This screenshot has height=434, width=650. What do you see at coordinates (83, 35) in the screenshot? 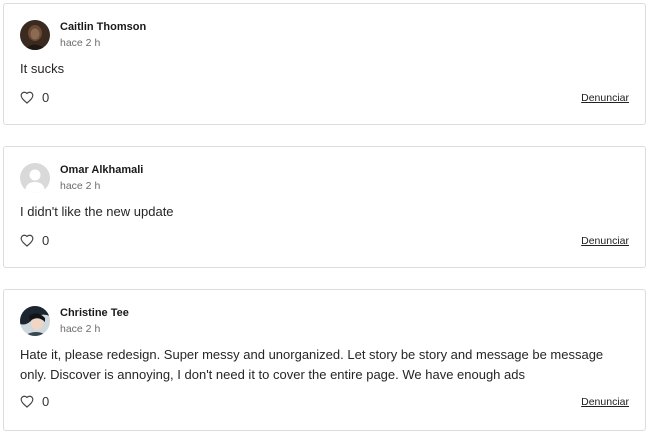
I see `comment-header: Caitlin Thomson hace 2 h` at bounding box center [83, 35].